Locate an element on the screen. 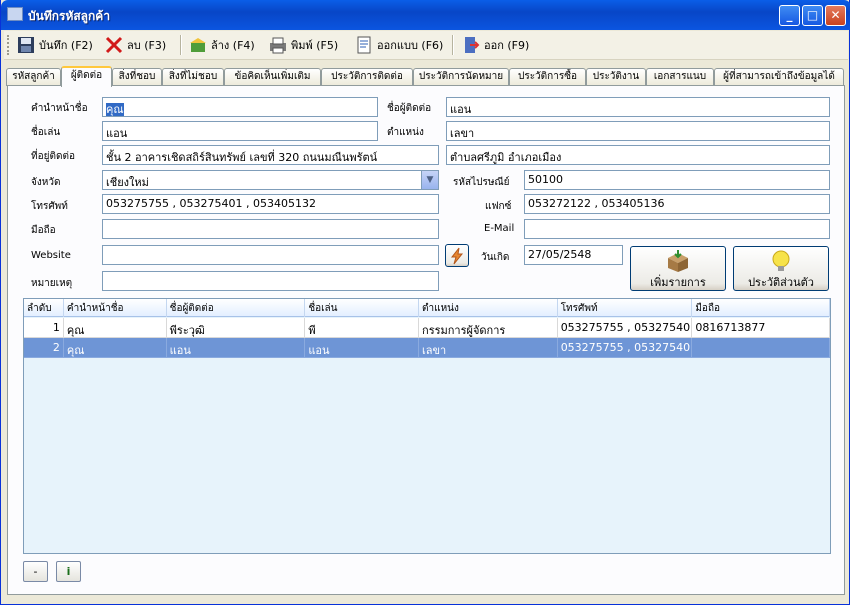 Image resolution: width=850 pixels, height=605 pixels. app-icon is located at coordinates (15, 14).